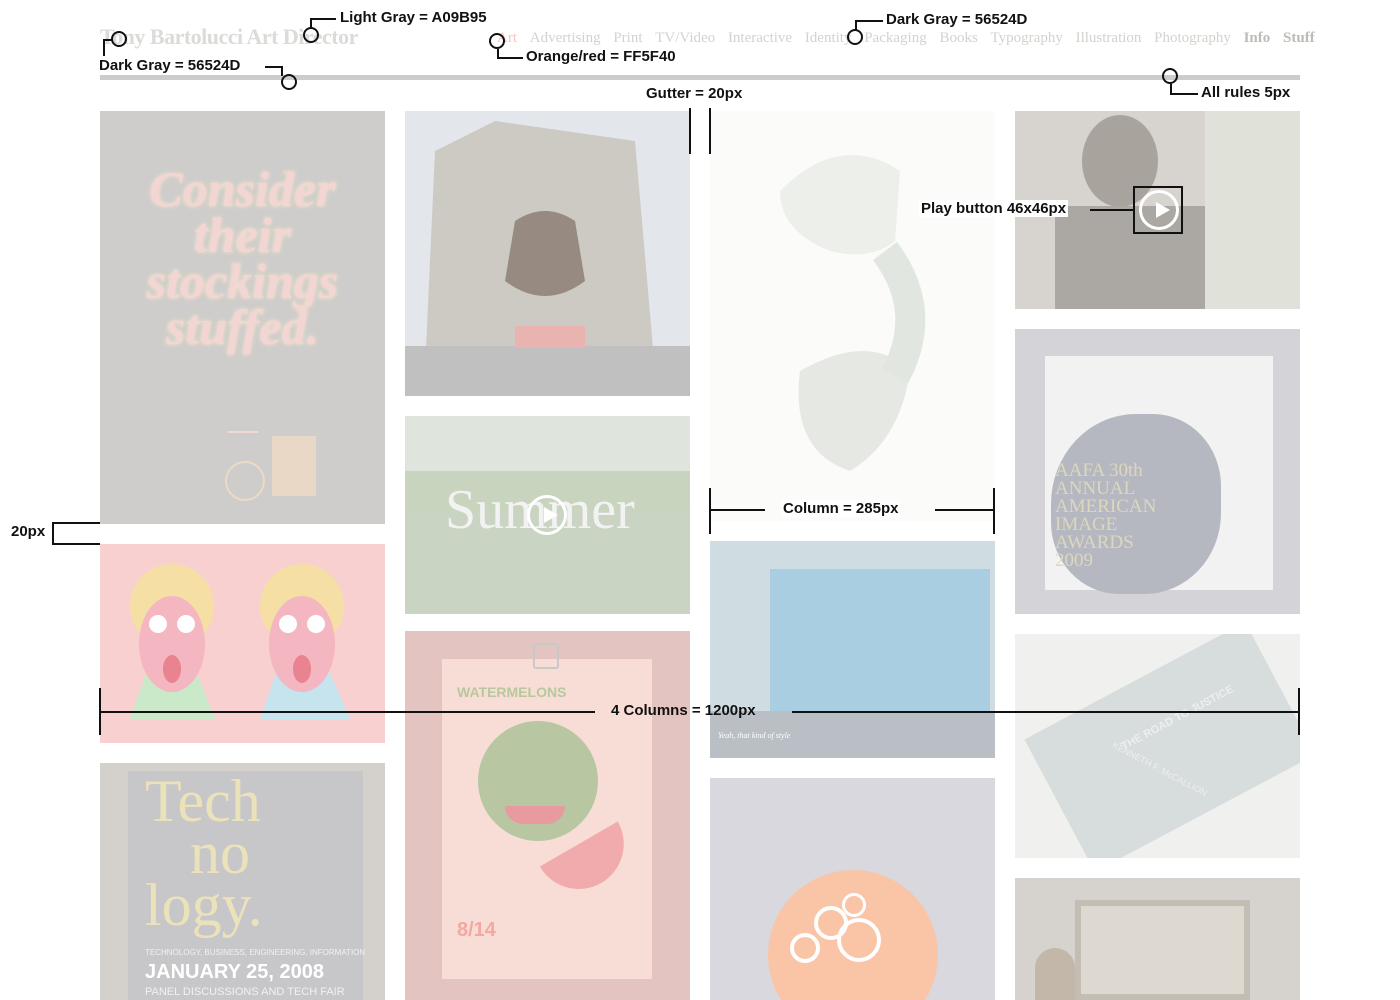 The image size is (1400, 1000). What do you see at coordinates (994, 208) in the screenshot?
I see `annotation-play-button: Play button 46x46px` at bounding box center [994, 208].